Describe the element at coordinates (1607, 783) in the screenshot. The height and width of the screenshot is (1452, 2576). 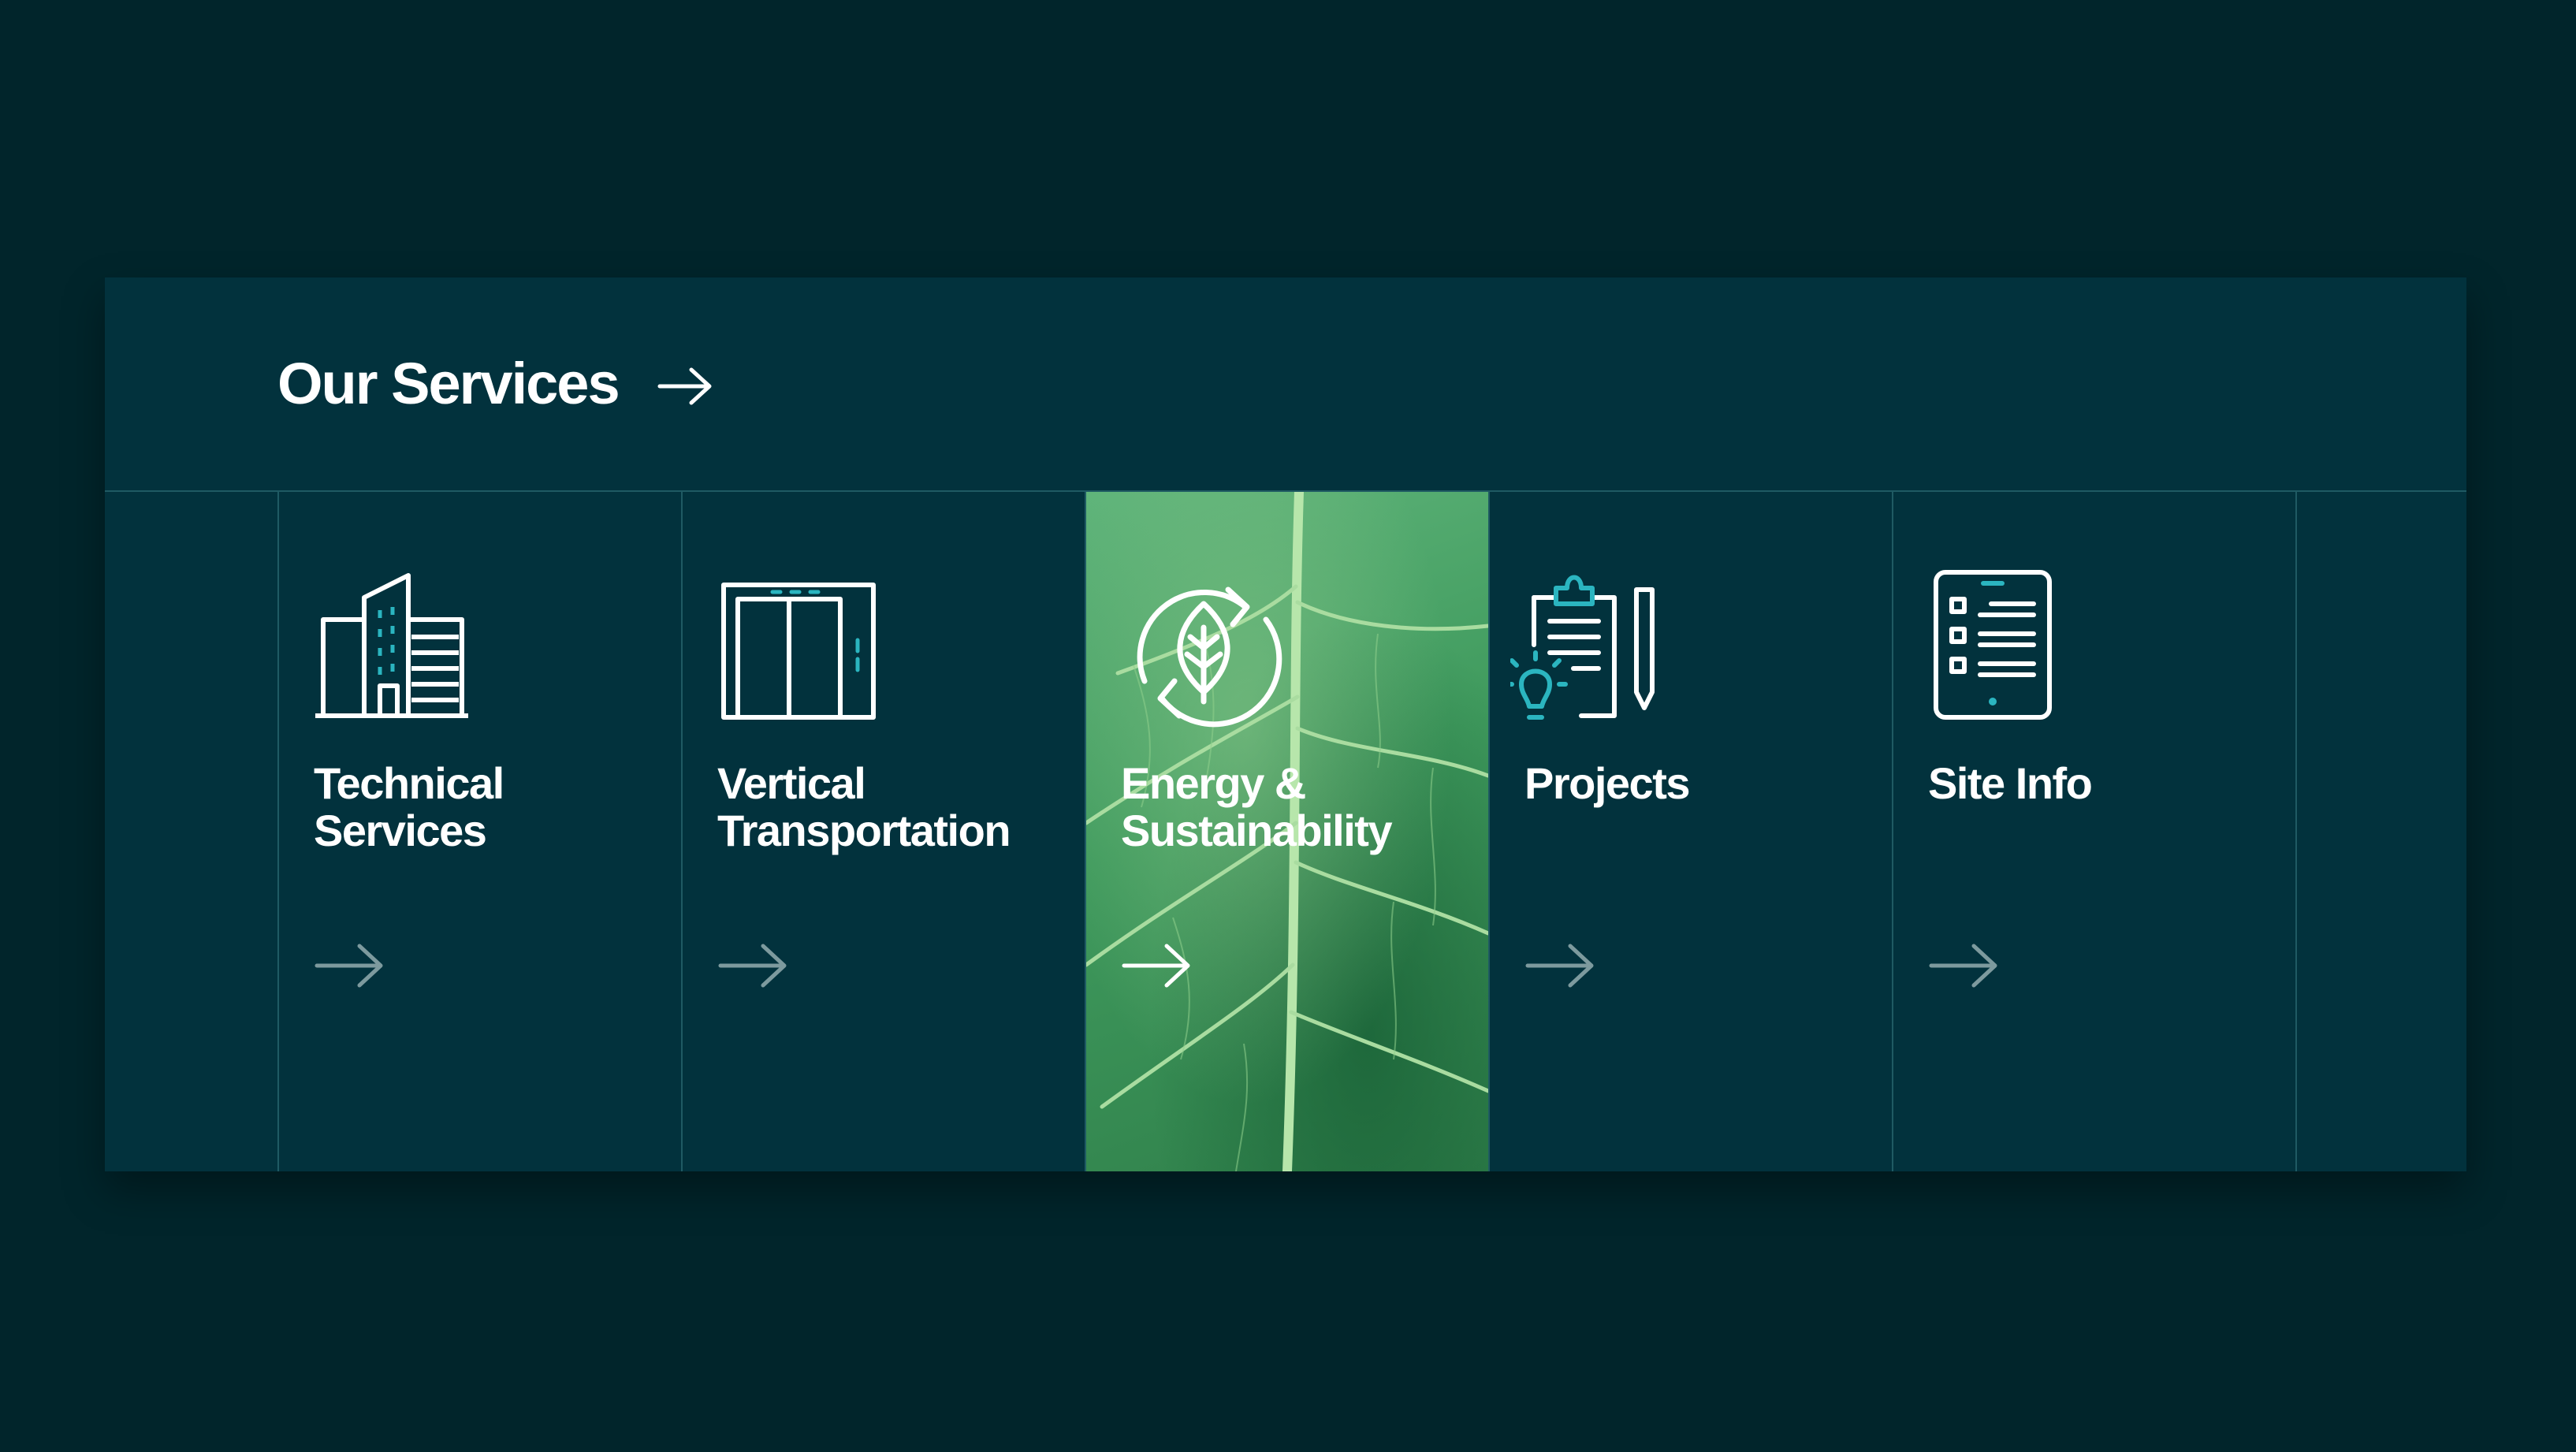
I see `card-title: Projects` at that location.